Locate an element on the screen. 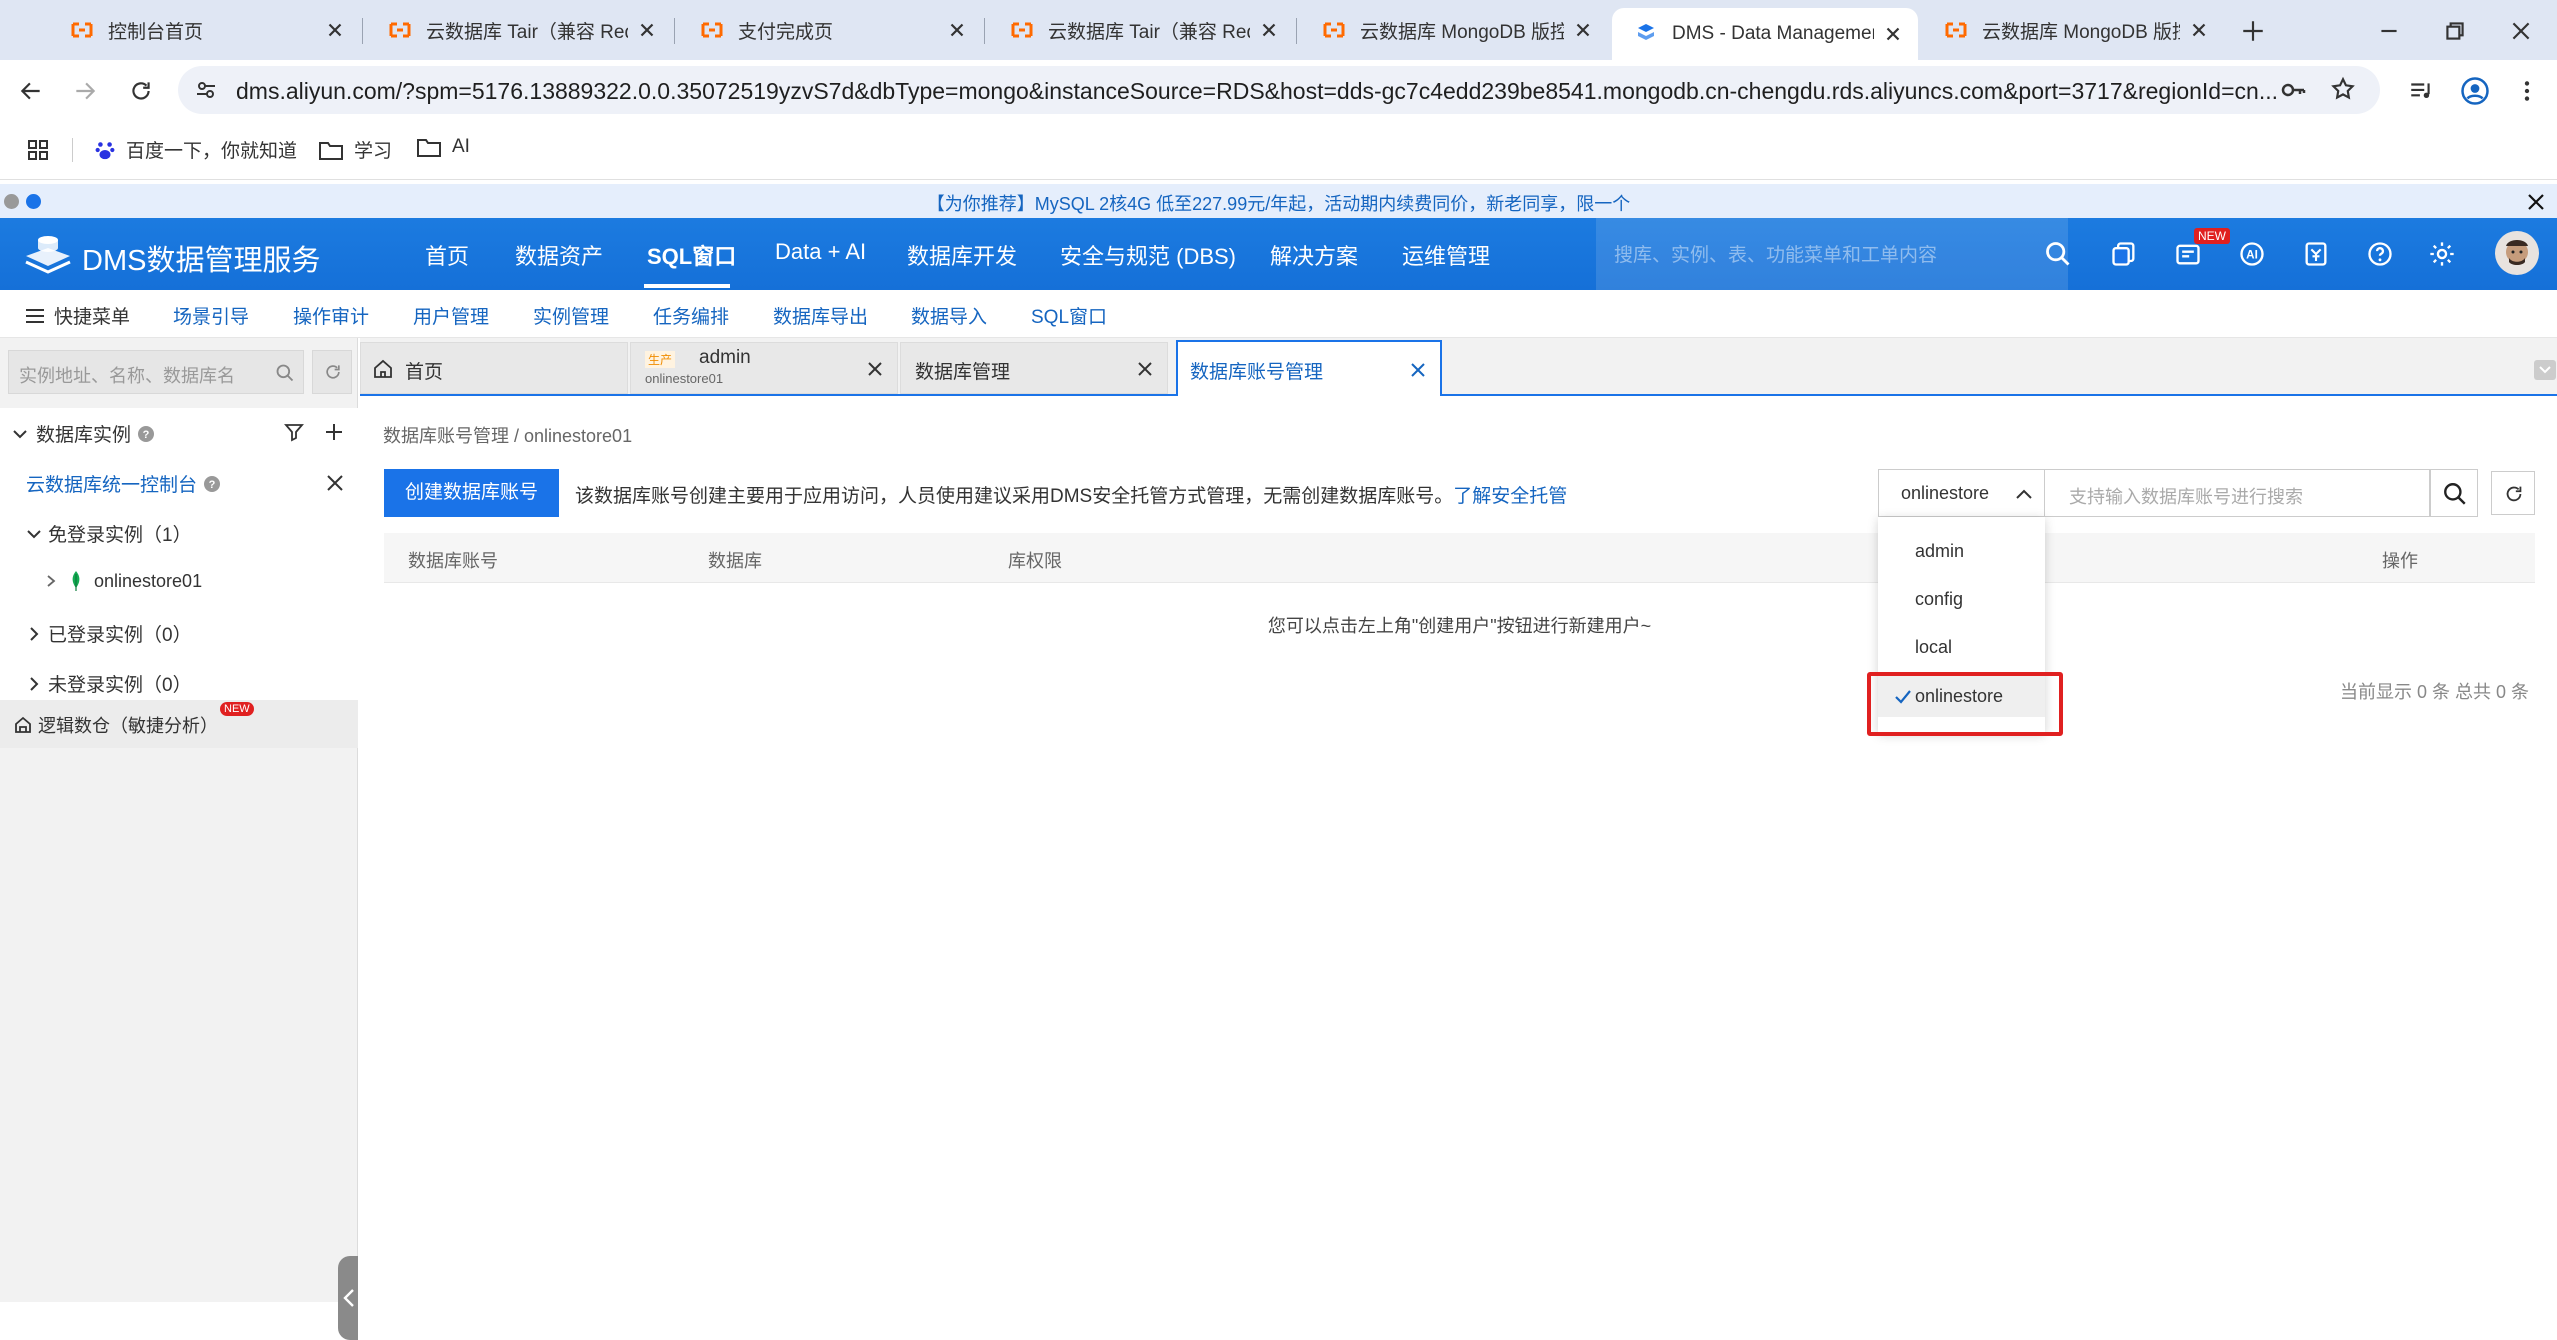 The height and width of the screenshot is (1340, 2557). column-database: 数据库 is located at coordinates (735, 561).